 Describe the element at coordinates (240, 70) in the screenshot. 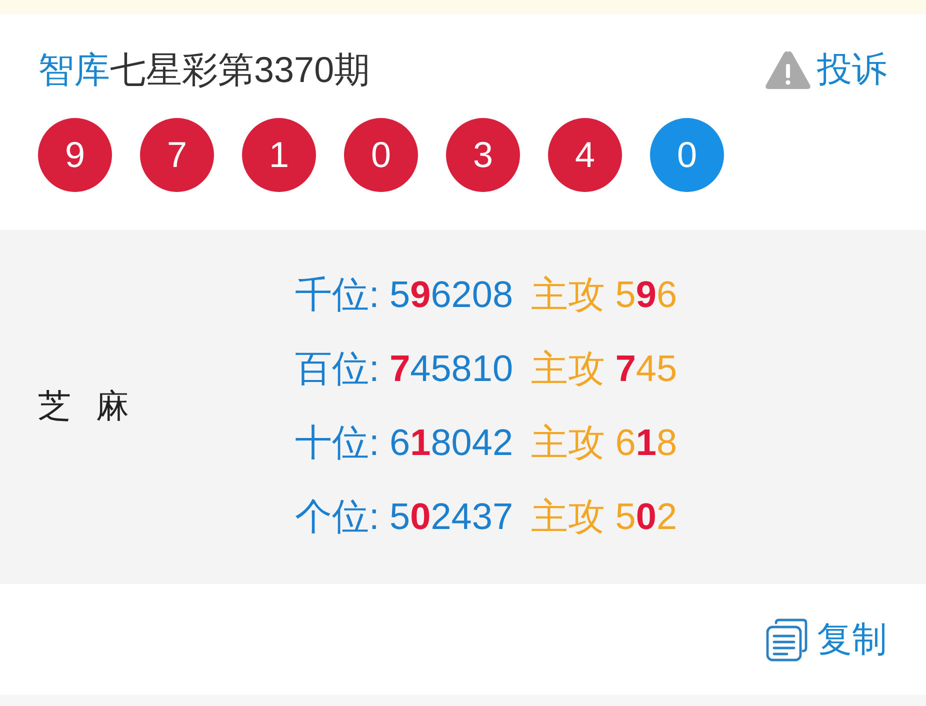

I see `issue-title: 七星彩第3370期` at that location.